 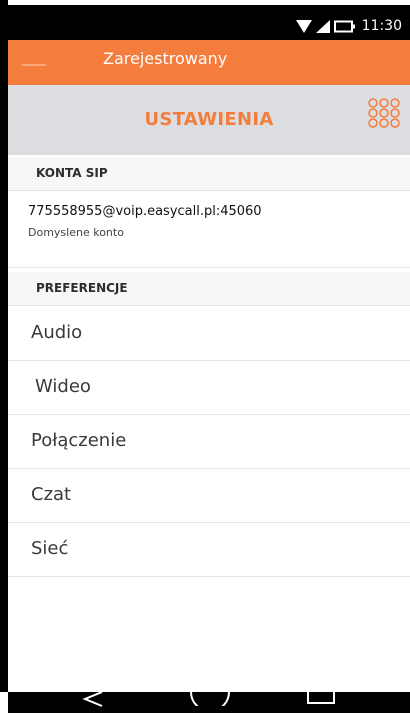 I want to click on pref-item-label: Wideo, so click(x=63, y=386).